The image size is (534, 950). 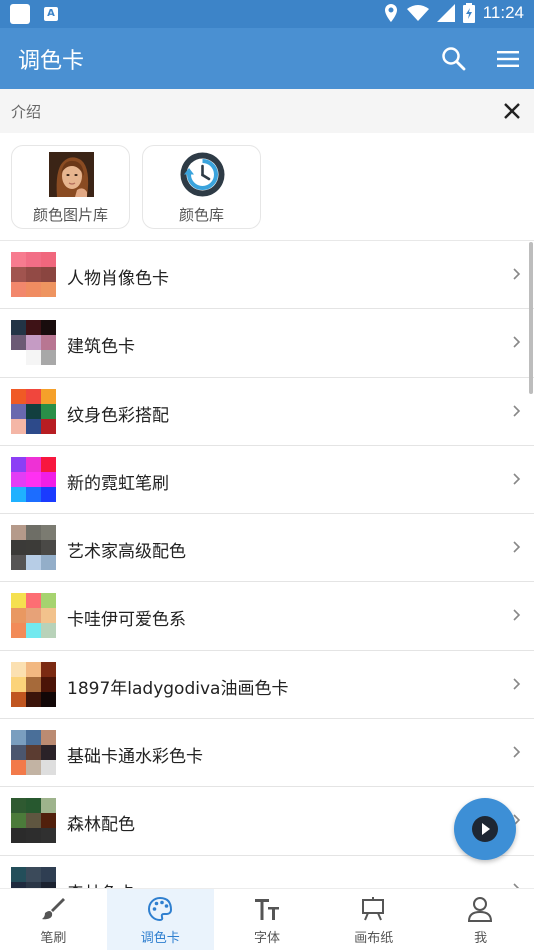 What do you see at coordinates (267, 343) in the screenshot?
I see `list-item: 建筑色卡` at bounding box center [267, 343].